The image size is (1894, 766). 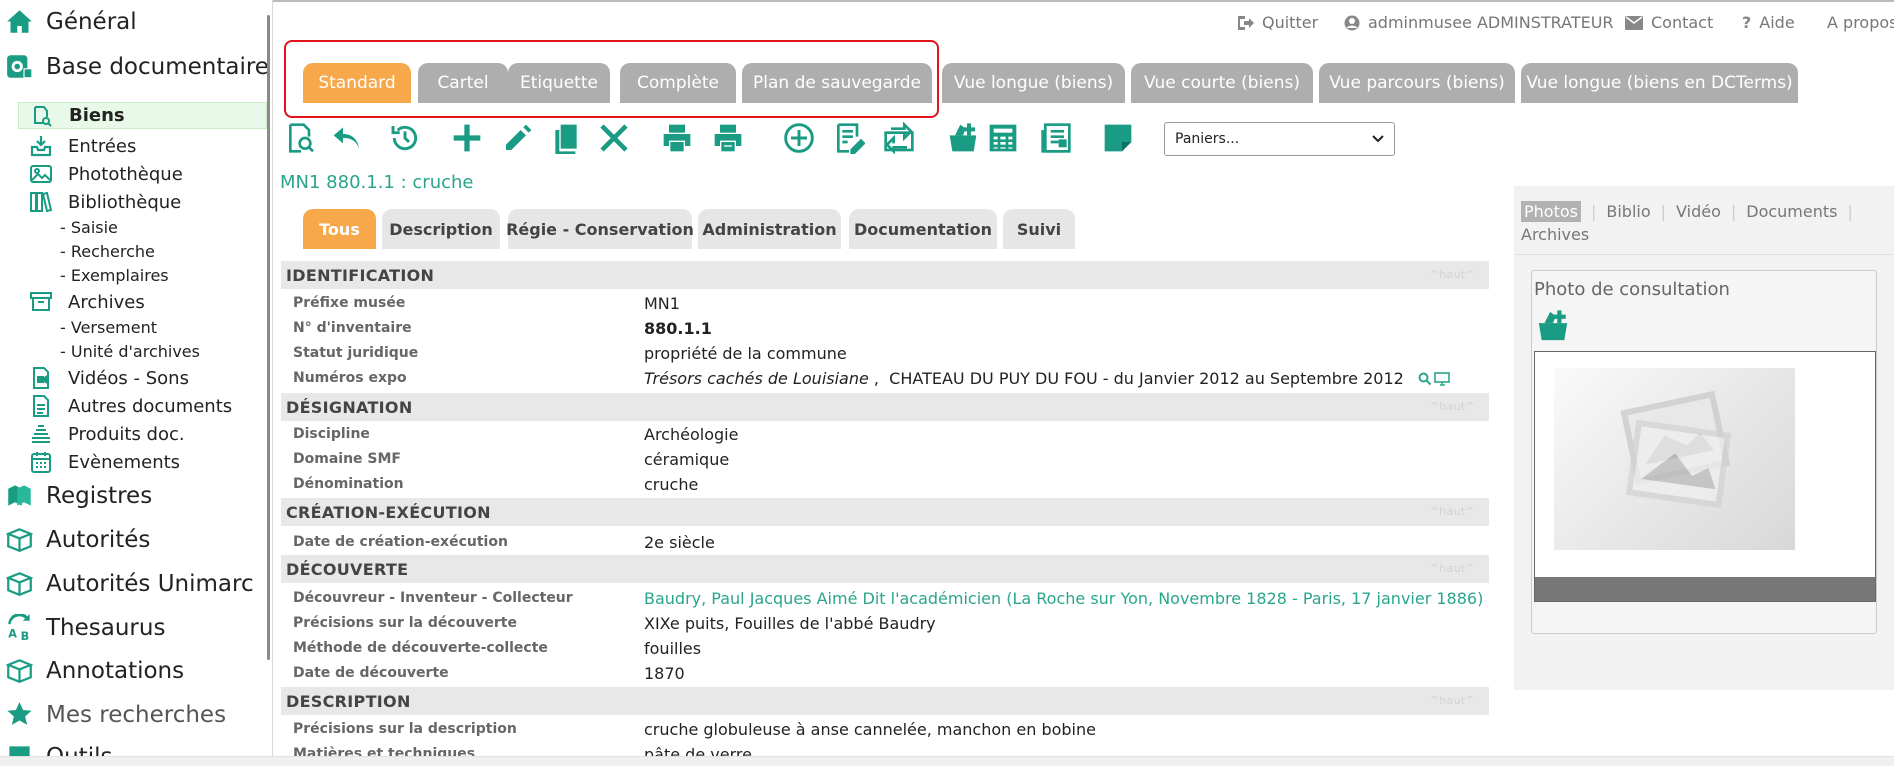 What do you see at coordinates (114, 275) in the screenshot?
I see `sidebar-link-exemplaires: - Exemplaires` at bounding box center [114, 275].